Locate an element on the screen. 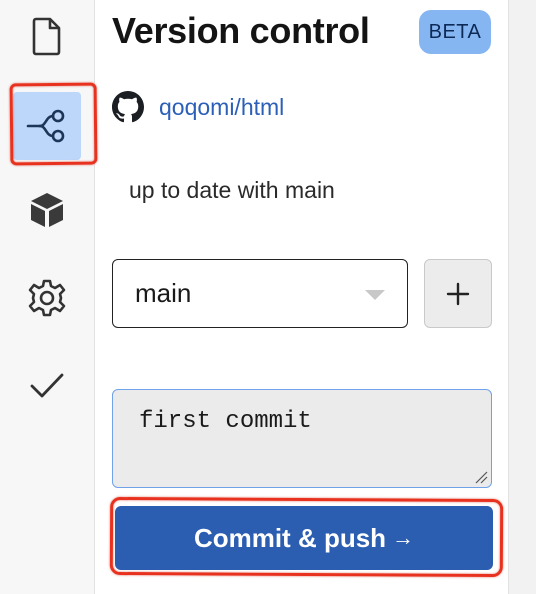  branch-icon is located at coordinates (45, 126).